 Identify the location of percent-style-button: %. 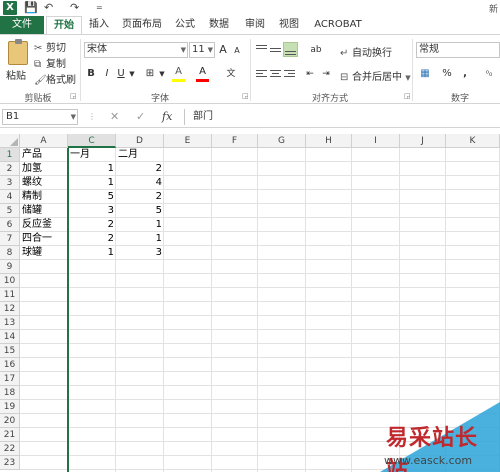
(447, 74).